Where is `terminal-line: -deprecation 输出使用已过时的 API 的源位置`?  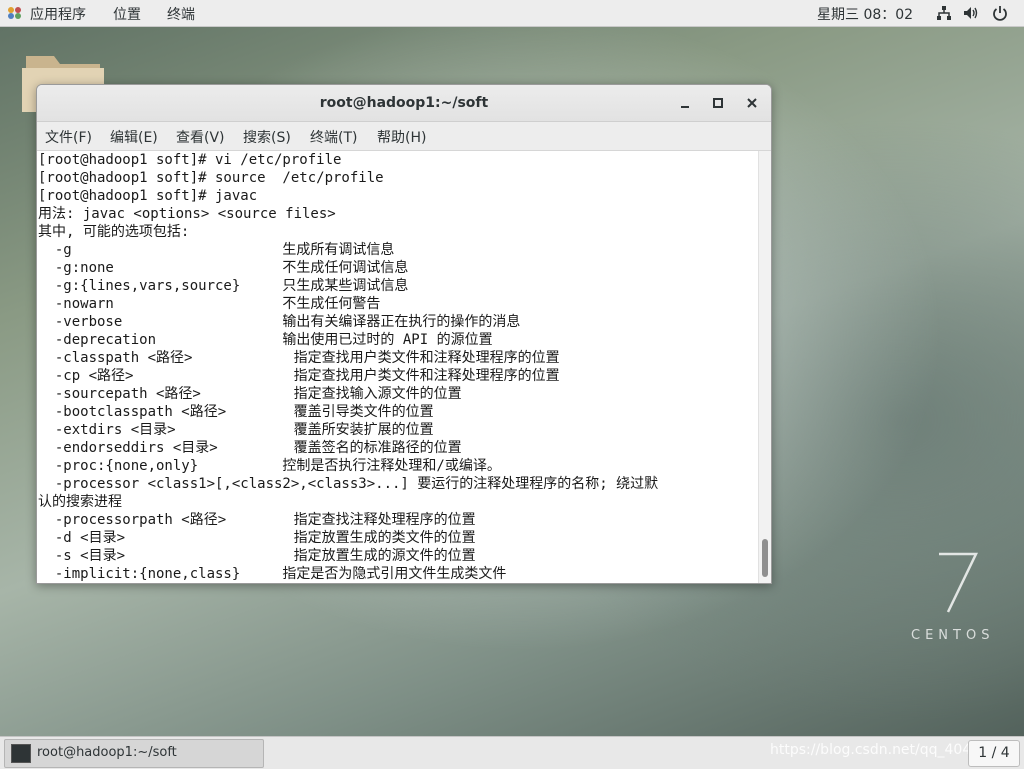 terminal-line: -deprecation 输出使用已过时的 API 的源位置 is located at coordinates (265, 340).